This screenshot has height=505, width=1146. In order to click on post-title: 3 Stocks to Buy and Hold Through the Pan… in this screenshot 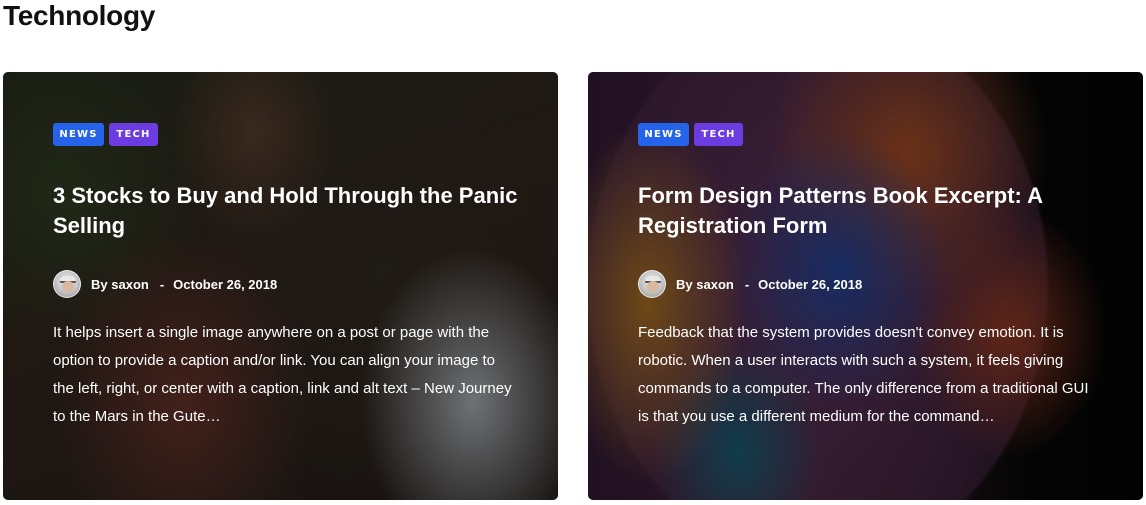, I will do `click(285, 211)`.